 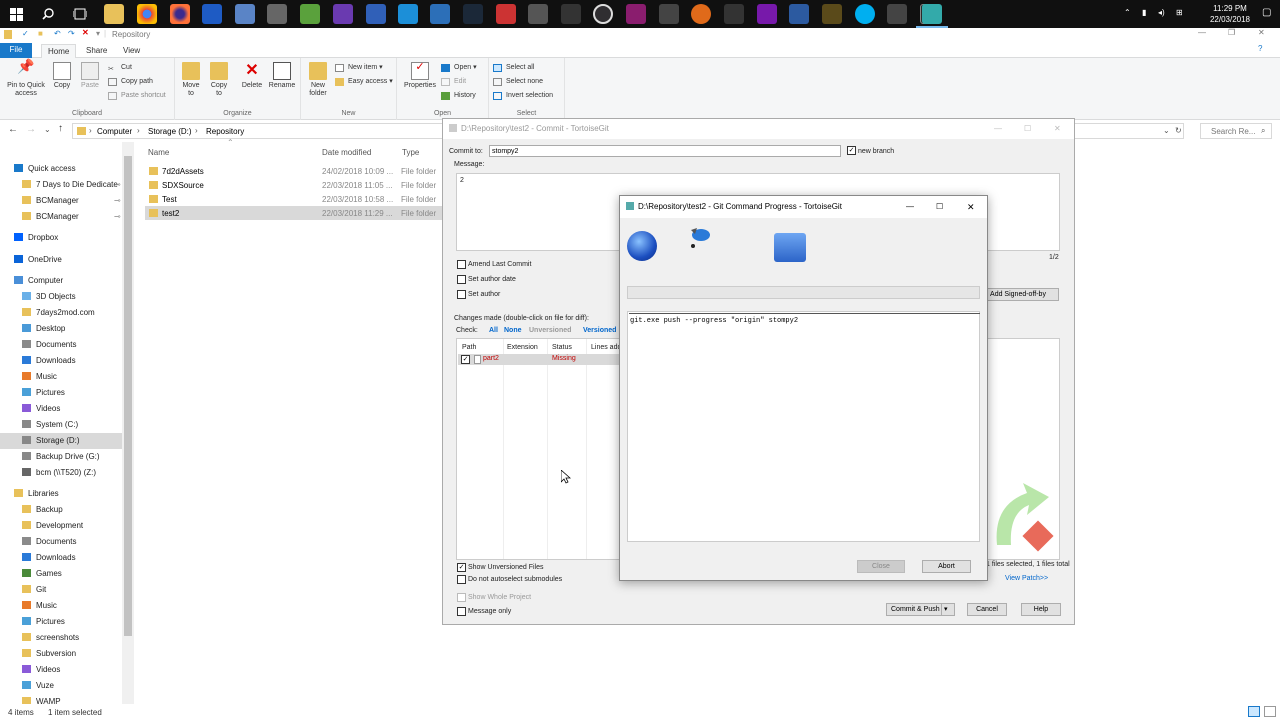 What do you see at coordinates (61, 297) in the screenshot?
I see `nav-item: 3D Objects` at bounding box center [61, 297].